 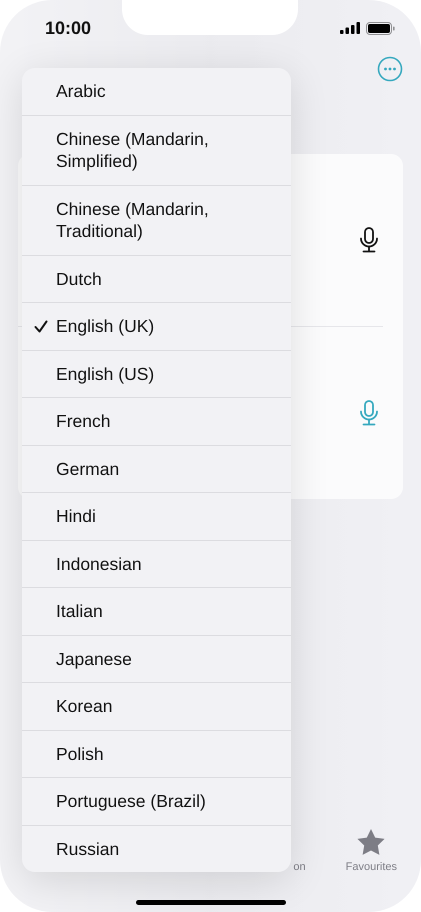 I want to click on language-option: Chinese (Mandarin, Traditional), so click(x=156, y=221).